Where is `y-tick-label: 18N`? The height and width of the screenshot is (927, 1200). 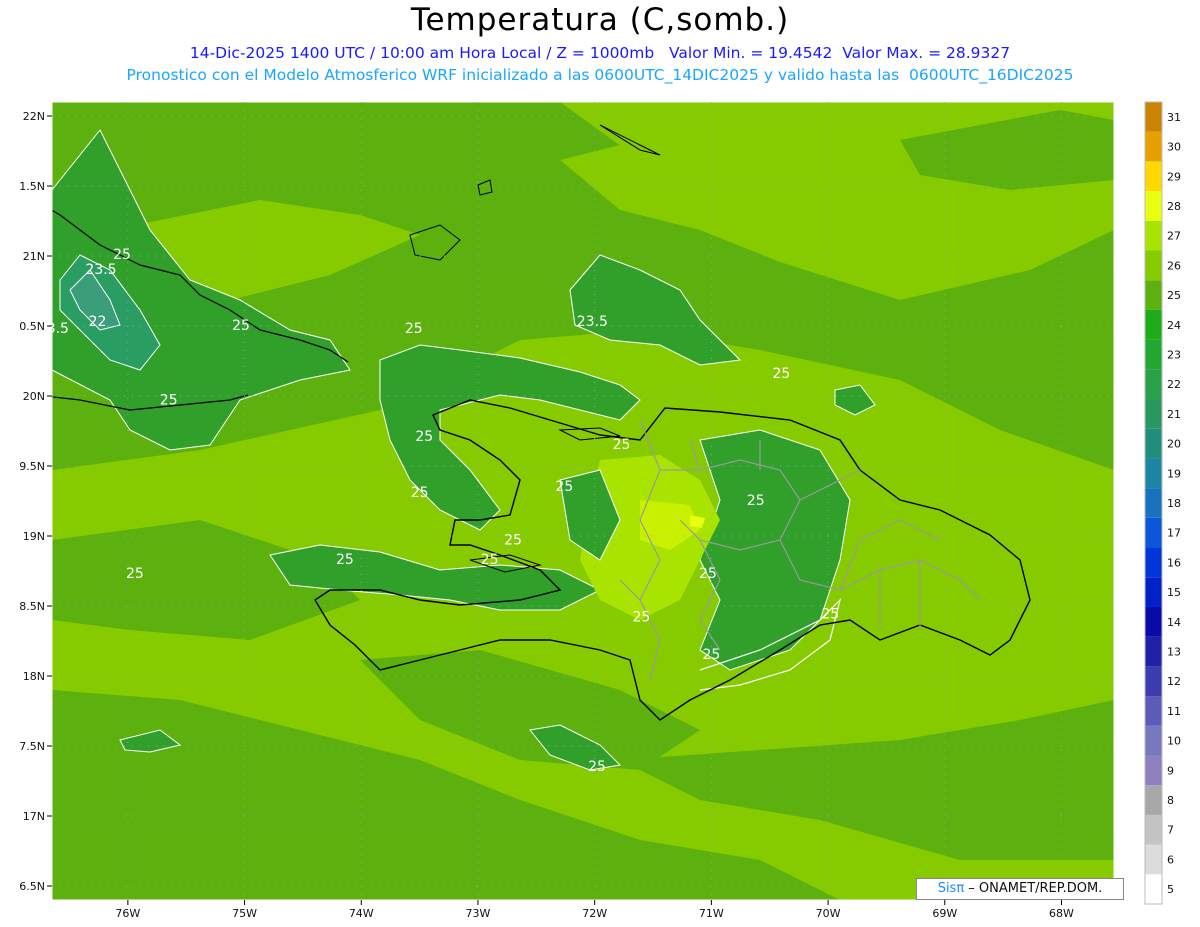 y-tick-label: 18N is located at coordinates (34, 676).